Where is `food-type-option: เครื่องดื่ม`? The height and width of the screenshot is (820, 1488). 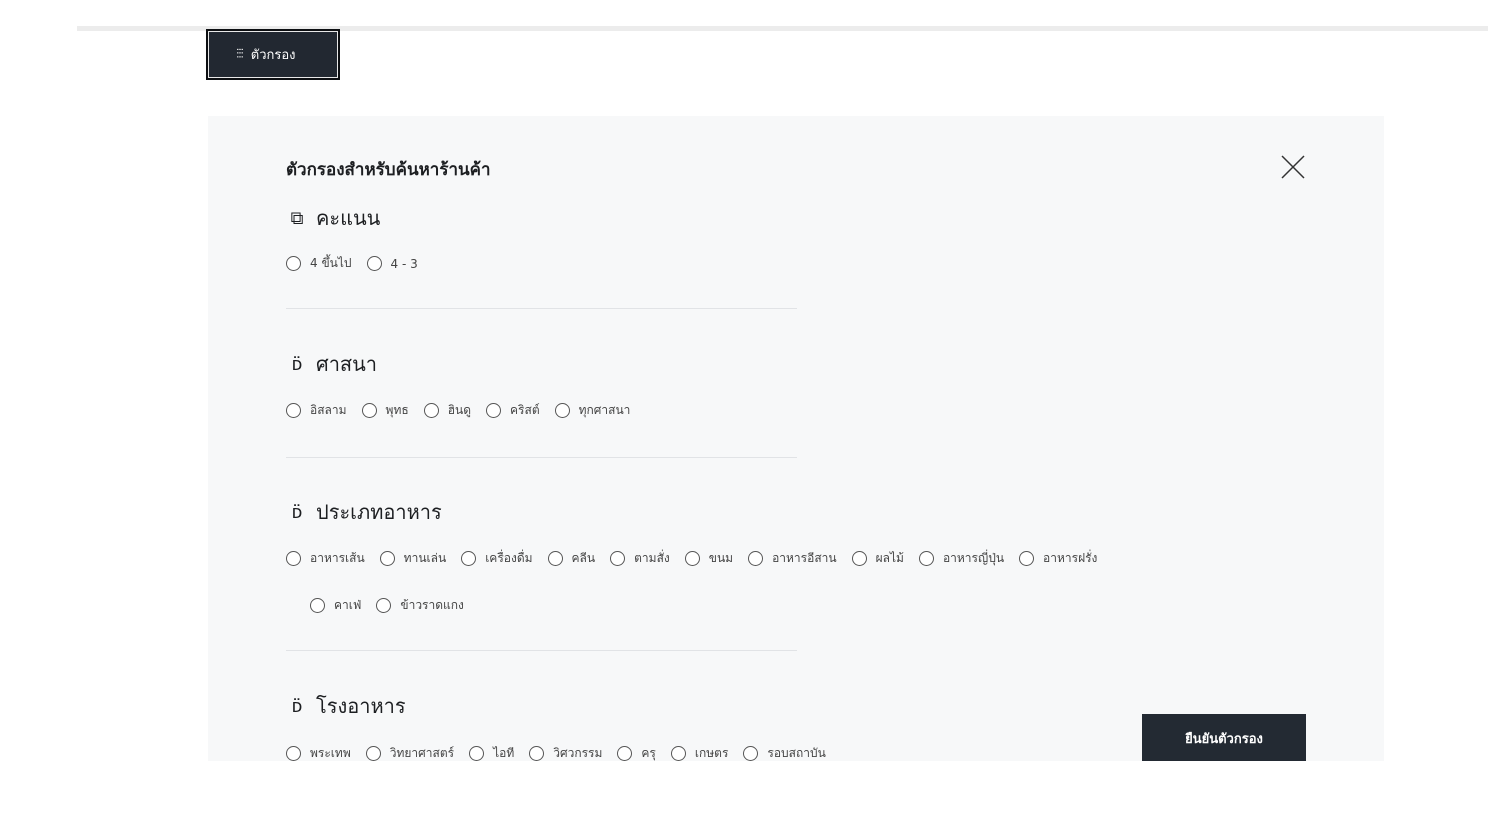
food-type-option: เครื่องดื่ม is located at coordinates (497, 558).